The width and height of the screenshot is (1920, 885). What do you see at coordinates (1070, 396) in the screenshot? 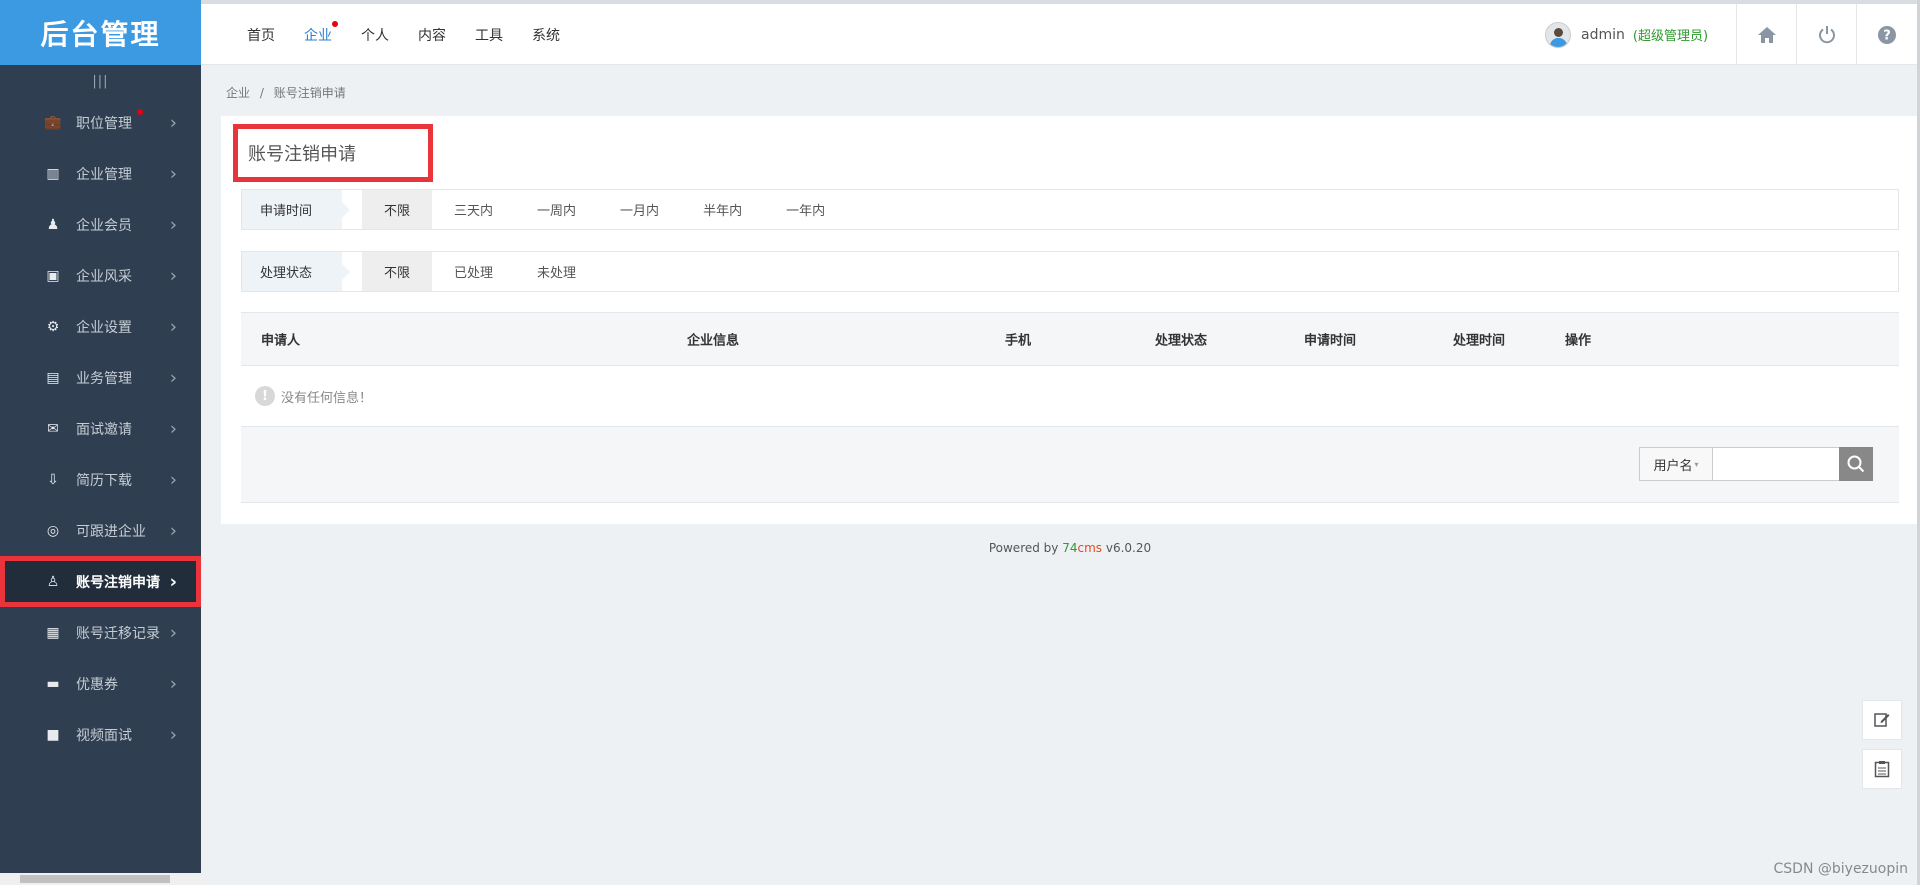
I see `empty-state-row: ! 没有任何信息！` at bounding box center [1070, 396].